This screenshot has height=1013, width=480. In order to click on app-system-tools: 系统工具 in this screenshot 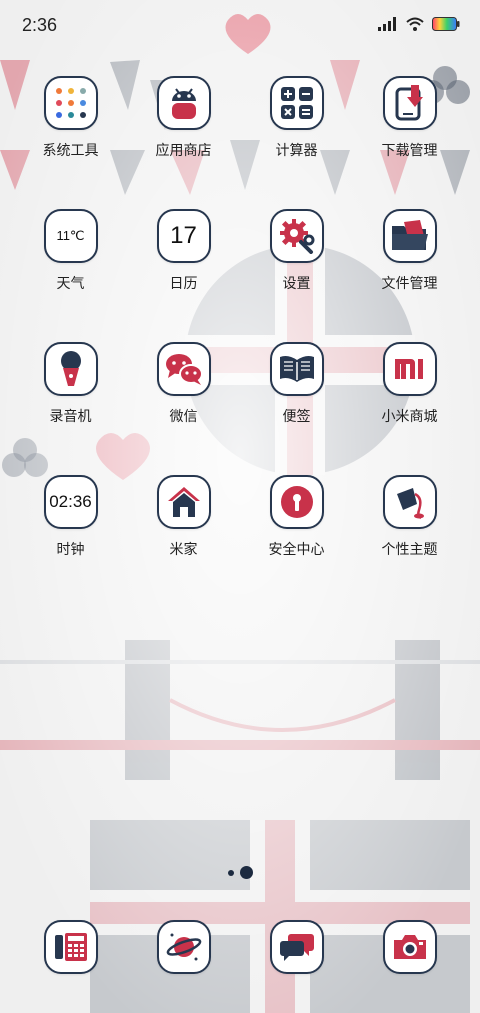, I will do `click(70, 118)`.